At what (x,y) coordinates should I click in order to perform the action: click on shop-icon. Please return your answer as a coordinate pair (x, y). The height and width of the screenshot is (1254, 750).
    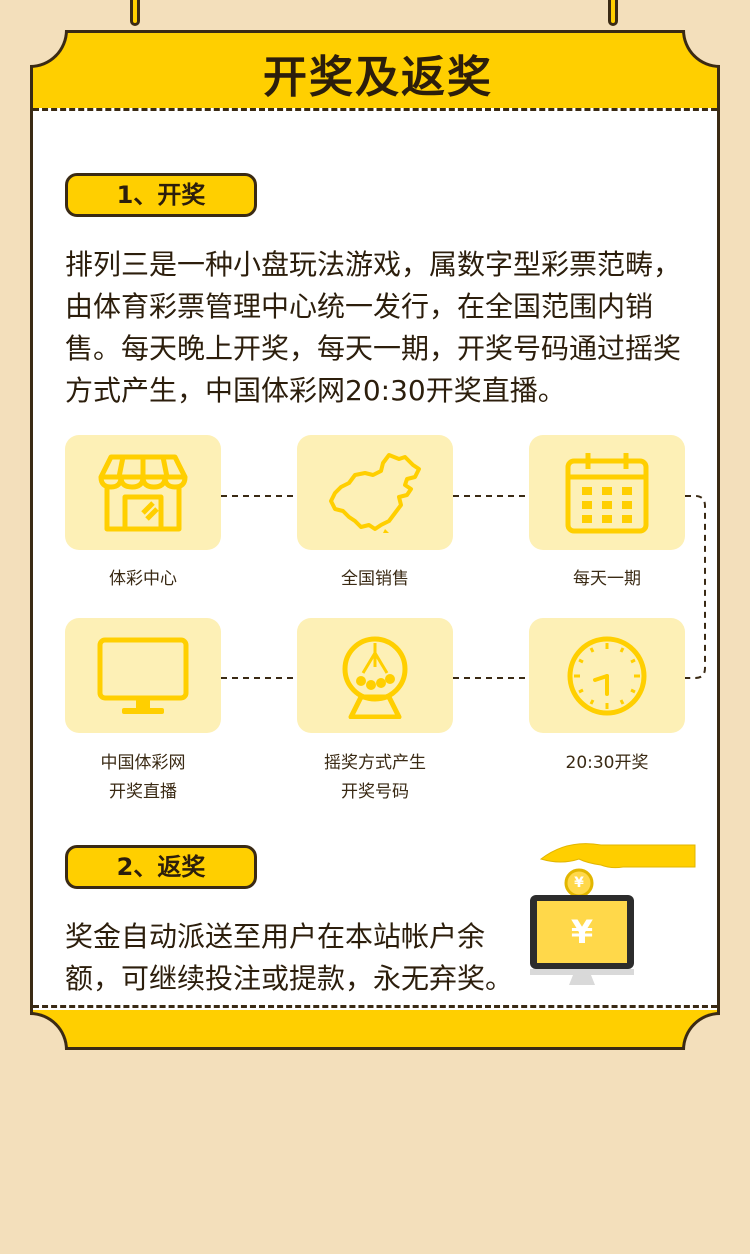
    Looking at the image, I should click on (143, 492).